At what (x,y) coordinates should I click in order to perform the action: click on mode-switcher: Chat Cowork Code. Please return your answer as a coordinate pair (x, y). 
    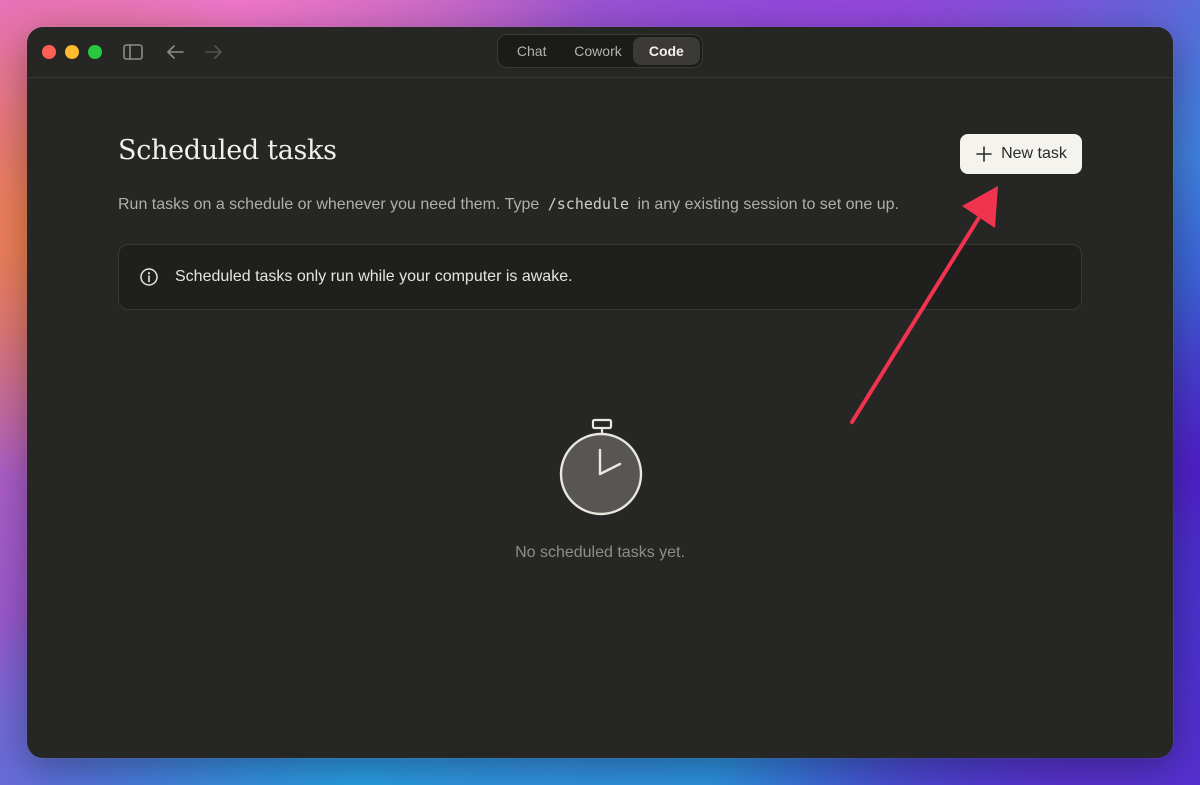
    Looking at the image, I should click on (600, 51).